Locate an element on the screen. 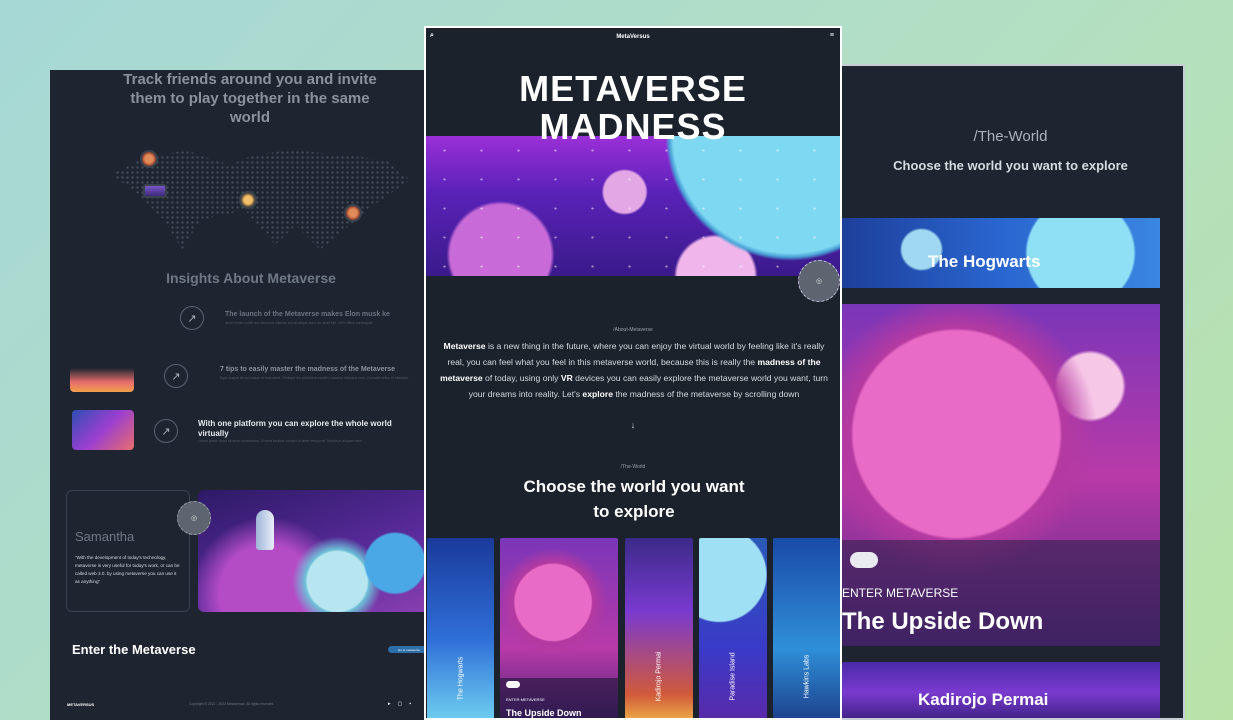  world-strip-kadirojo: Kadirojo Permai is located at coordinates (659, 628).